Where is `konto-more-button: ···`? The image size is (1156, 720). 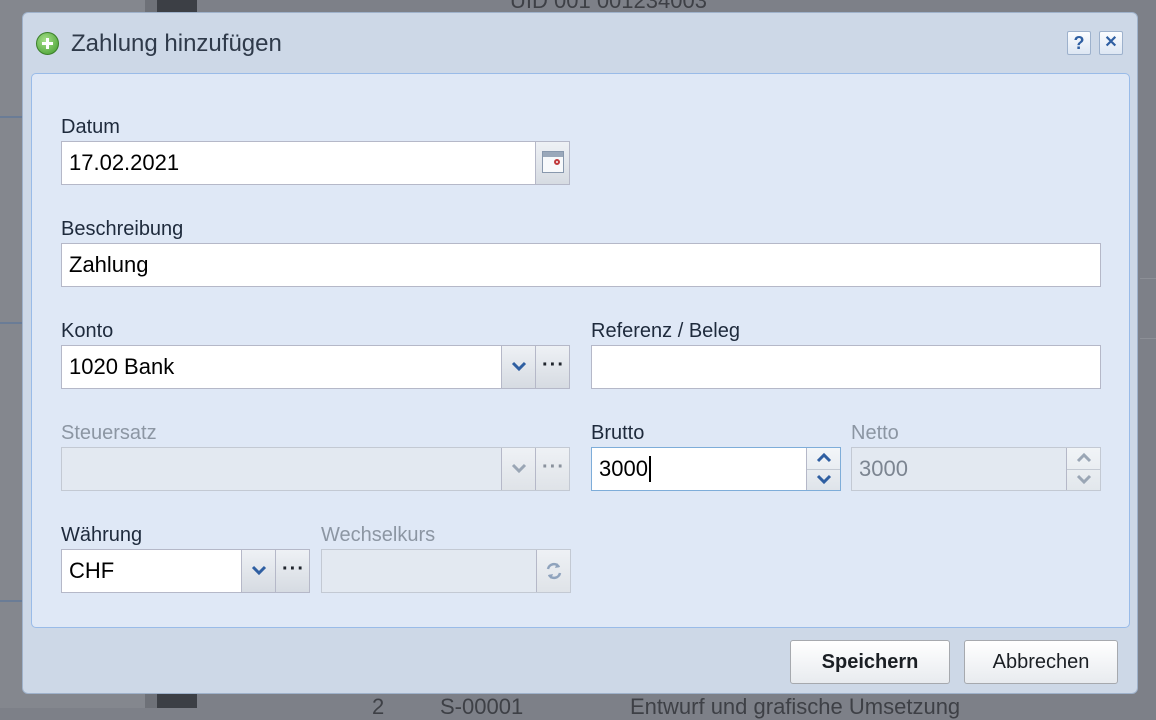
konto-more-button: ··· is located at coordinates (552, 367).